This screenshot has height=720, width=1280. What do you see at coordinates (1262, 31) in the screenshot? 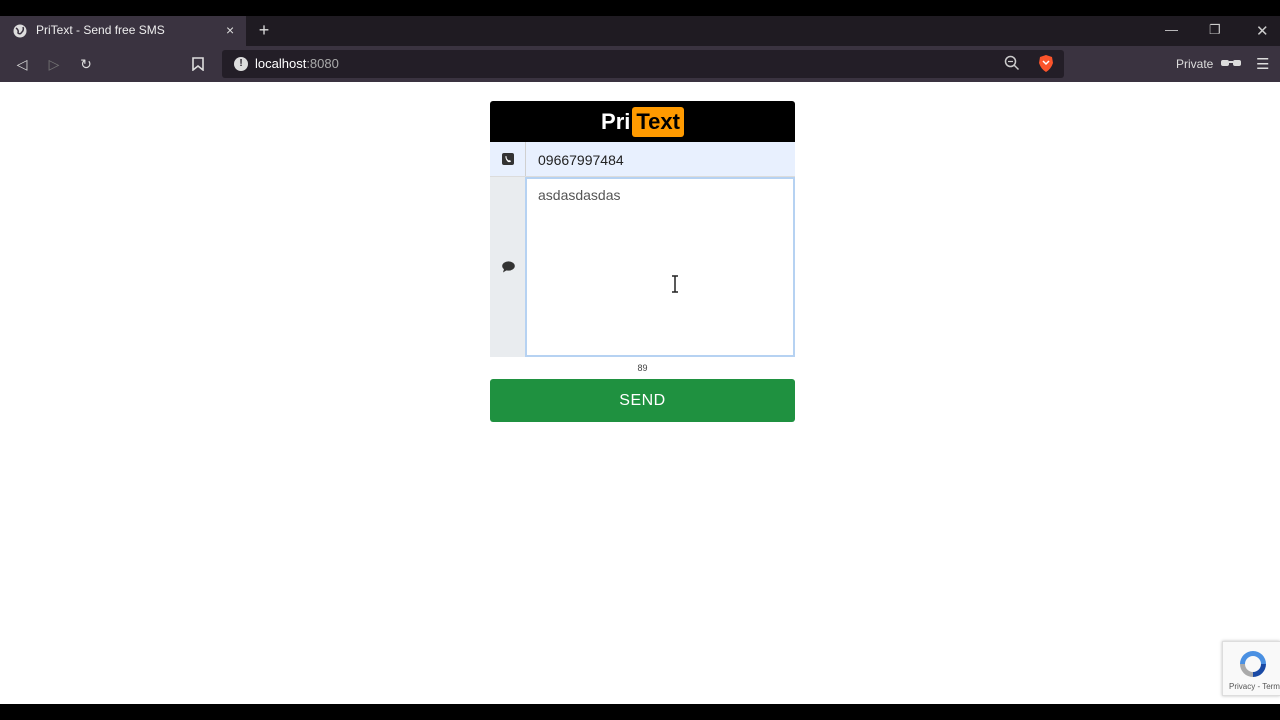
I see `window-close-icon: ✕` at bounding box center [1262, 31].